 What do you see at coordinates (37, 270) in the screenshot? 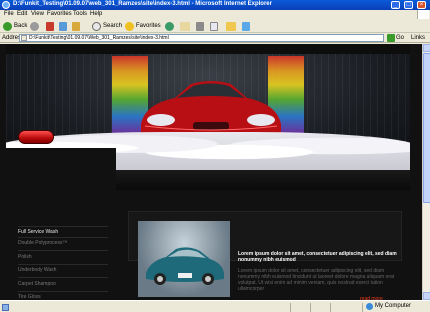
I see `sidebar-item-underbody-wash: Underbody Wash` at bounding box center [37, 270].